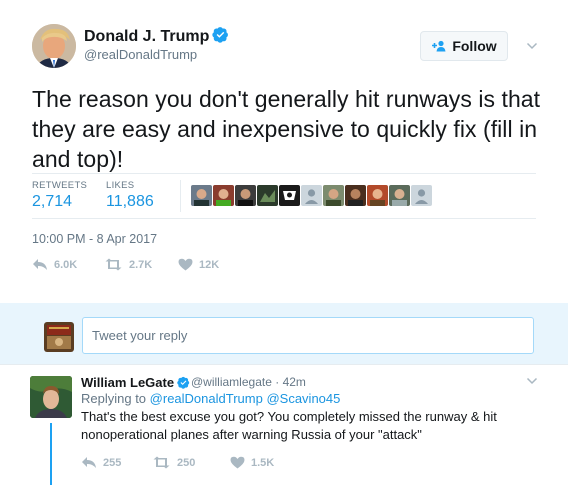  I want to click on reply-author-avatar, so click(51, 397).